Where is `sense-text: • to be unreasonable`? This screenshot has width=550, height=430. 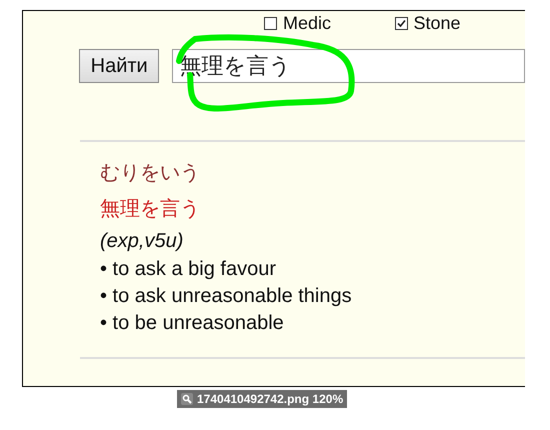
sense-text: • to be unreasonable is located at coordinates (192, 323).